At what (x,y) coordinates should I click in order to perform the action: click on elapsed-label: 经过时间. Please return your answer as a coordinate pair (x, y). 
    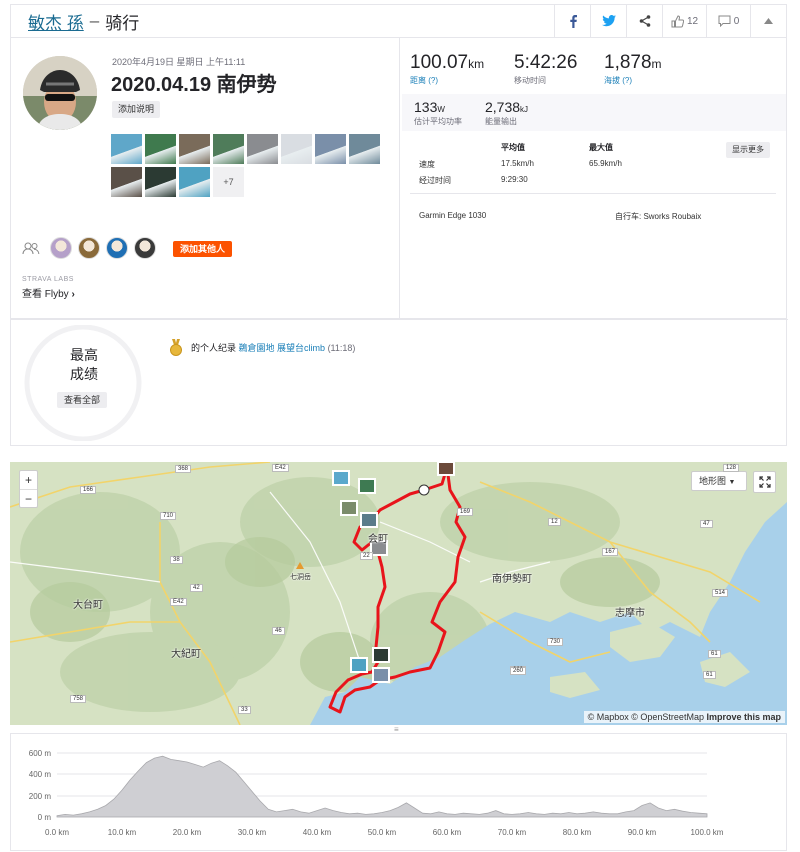
    Looking at the image, I should click on (435, 180).